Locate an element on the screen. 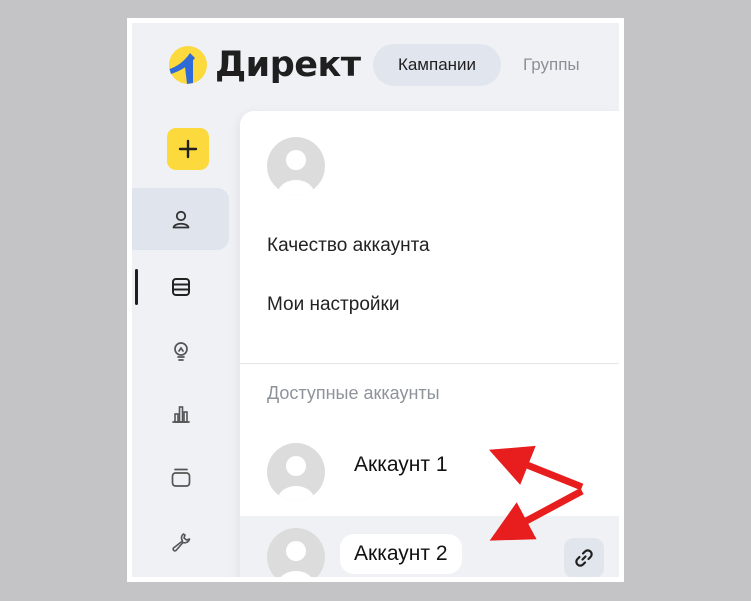 This screenshot has height=601, width=751. account-row-2: Аккаунт 2 is located at coordinates (429, 546).